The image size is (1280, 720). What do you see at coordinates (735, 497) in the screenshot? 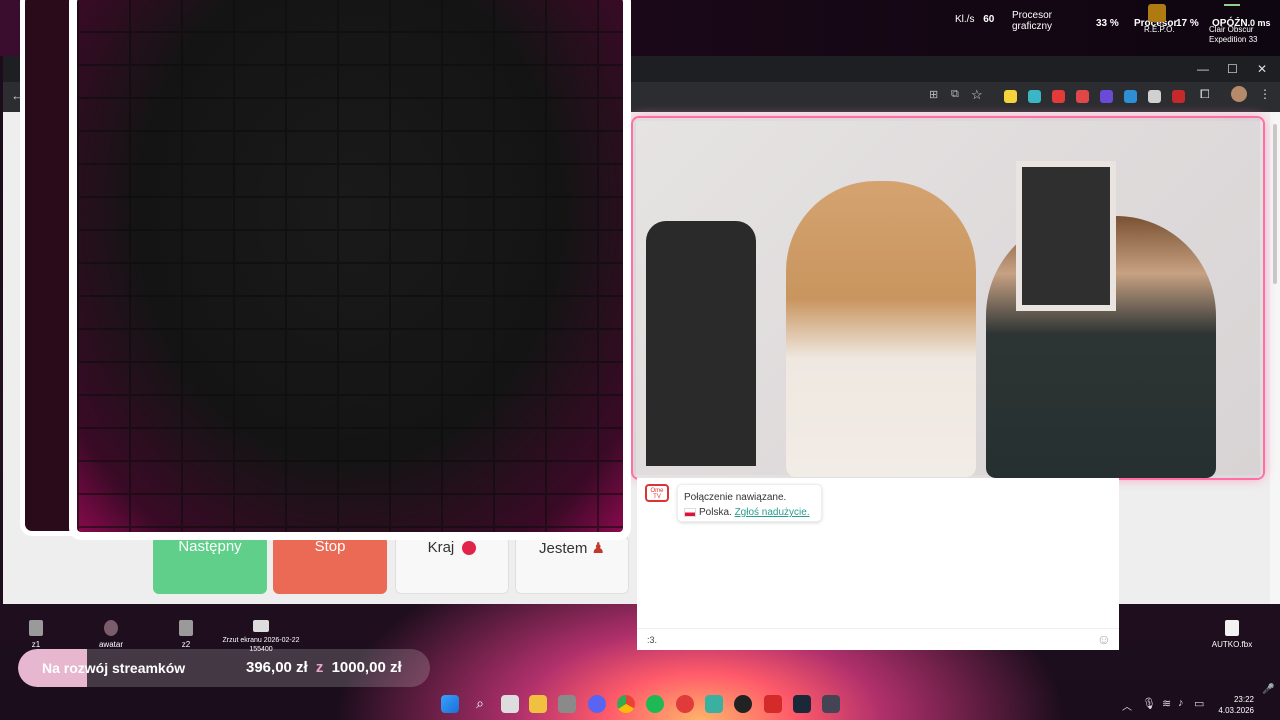
I see `connected-text: Połączenie nawiązane.` at bounding box center [735, 497].